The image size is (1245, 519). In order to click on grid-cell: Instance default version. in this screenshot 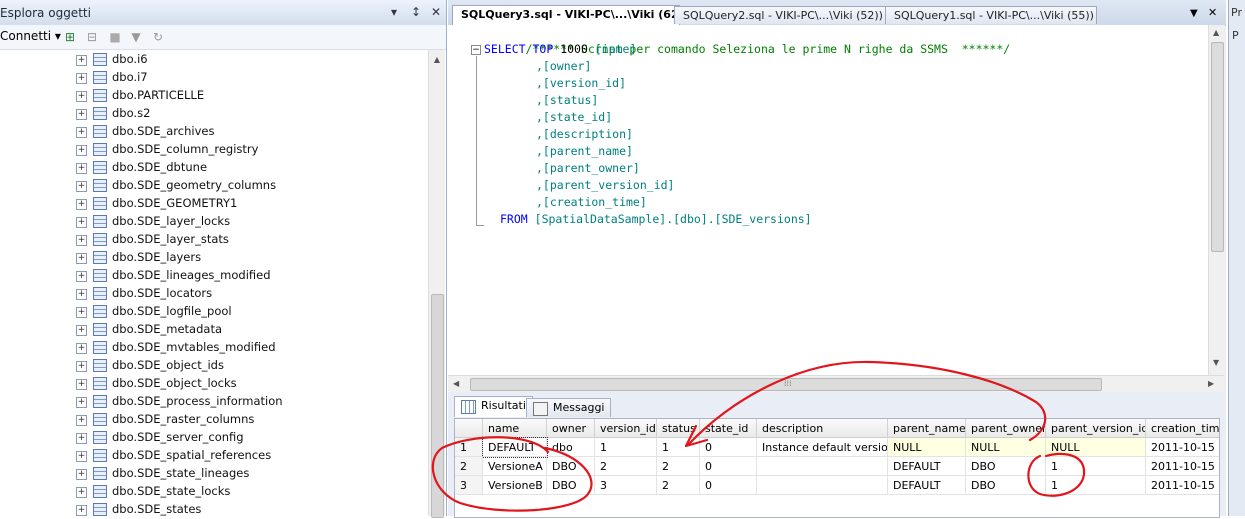, I will do `click(822, 447)`.